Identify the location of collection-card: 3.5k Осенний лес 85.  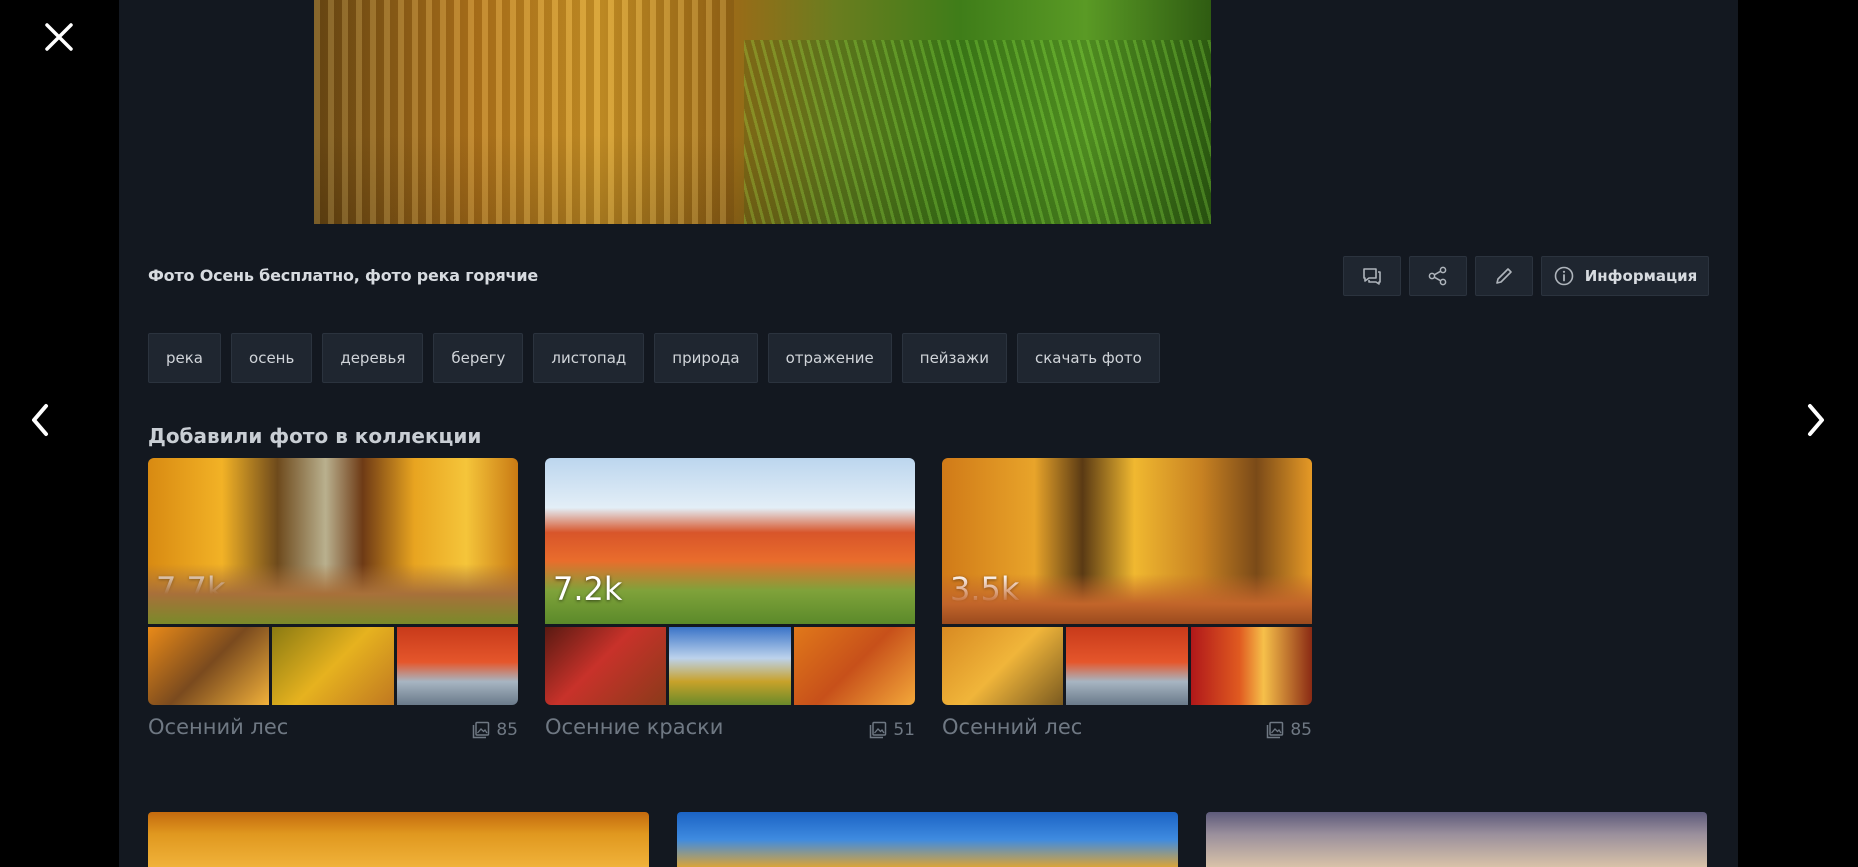
(1127, 601).